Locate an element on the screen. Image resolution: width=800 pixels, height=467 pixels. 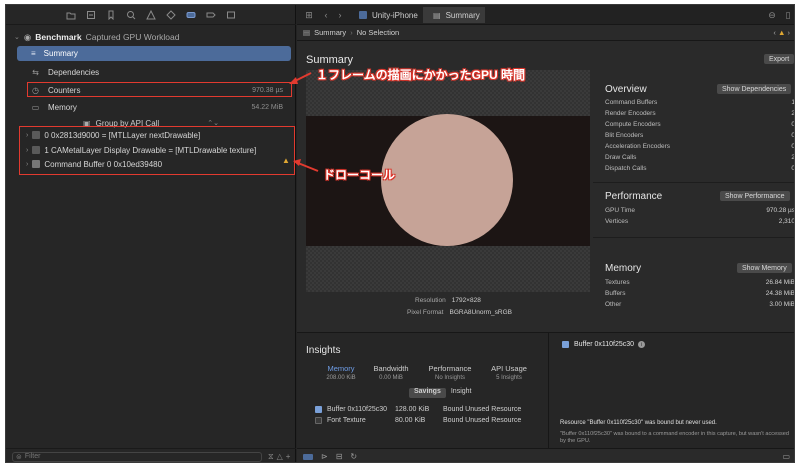
issue-icon is located at coordinates (151, 14).